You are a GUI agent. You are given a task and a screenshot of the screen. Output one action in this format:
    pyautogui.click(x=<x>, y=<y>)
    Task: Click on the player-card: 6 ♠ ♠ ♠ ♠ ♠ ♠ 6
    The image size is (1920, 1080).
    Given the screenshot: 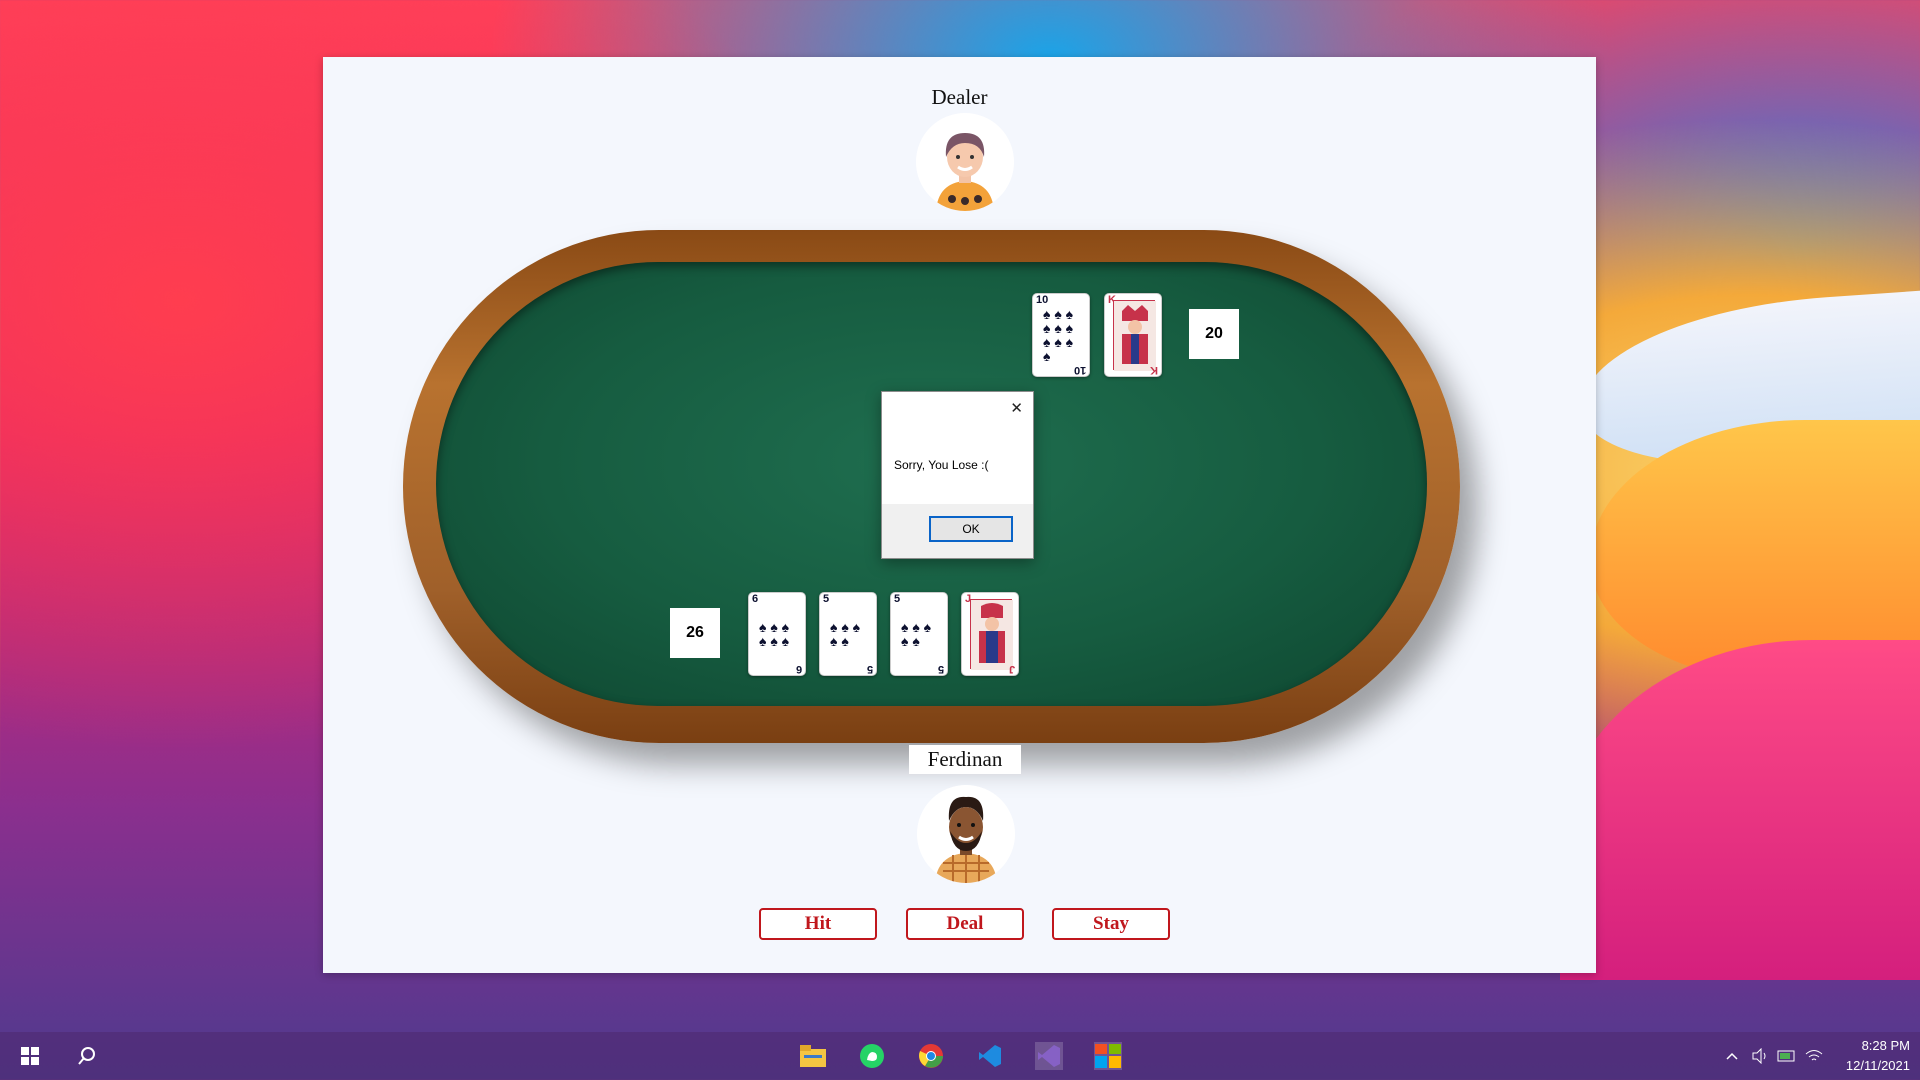 What is the action you would take?
    pyautogui.click(x=777, y=634)
    